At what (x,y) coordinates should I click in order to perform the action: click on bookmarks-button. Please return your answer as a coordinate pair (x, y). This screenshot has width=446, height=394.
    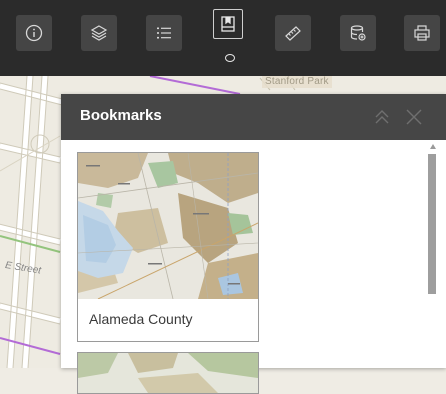
    Looking at the image, I should click on (228, 24).